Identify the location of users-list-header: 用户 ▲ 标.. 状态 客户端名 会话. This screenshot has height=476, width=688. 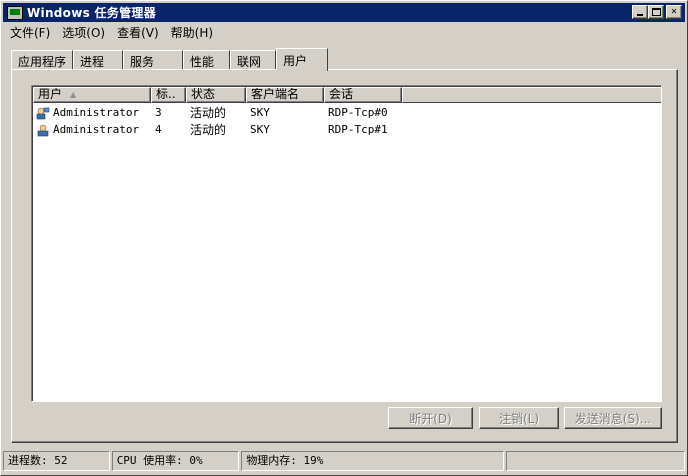
(347, 95).